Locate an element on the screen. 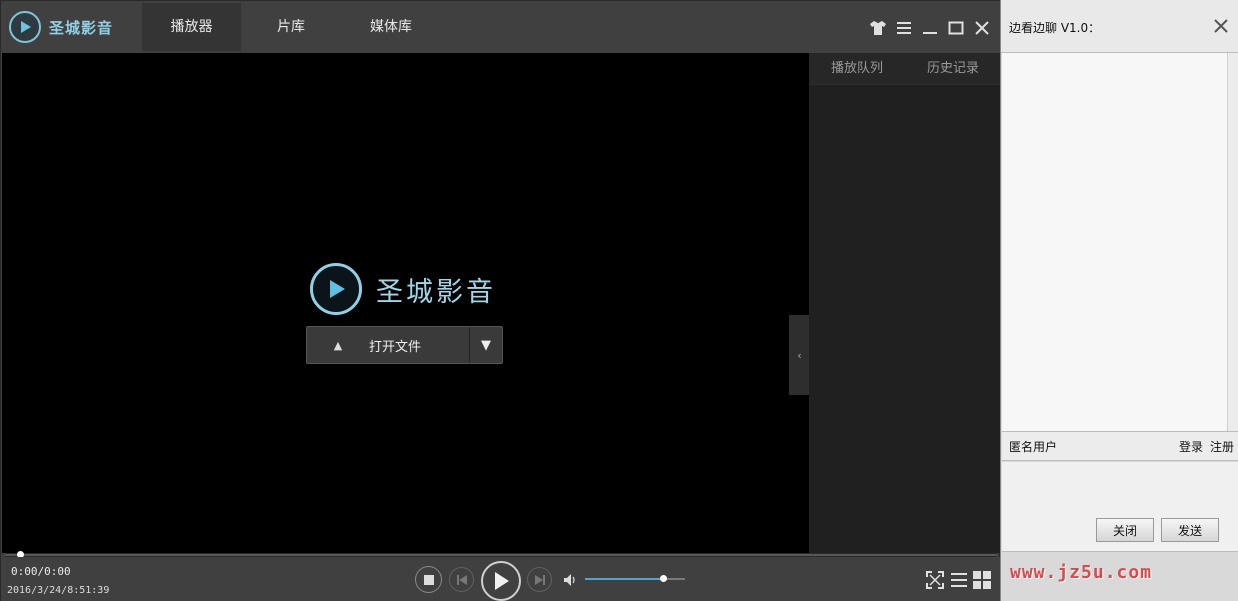 This screenshot has height=601, width=1238. previous-button is located at coordinates (461, 579).